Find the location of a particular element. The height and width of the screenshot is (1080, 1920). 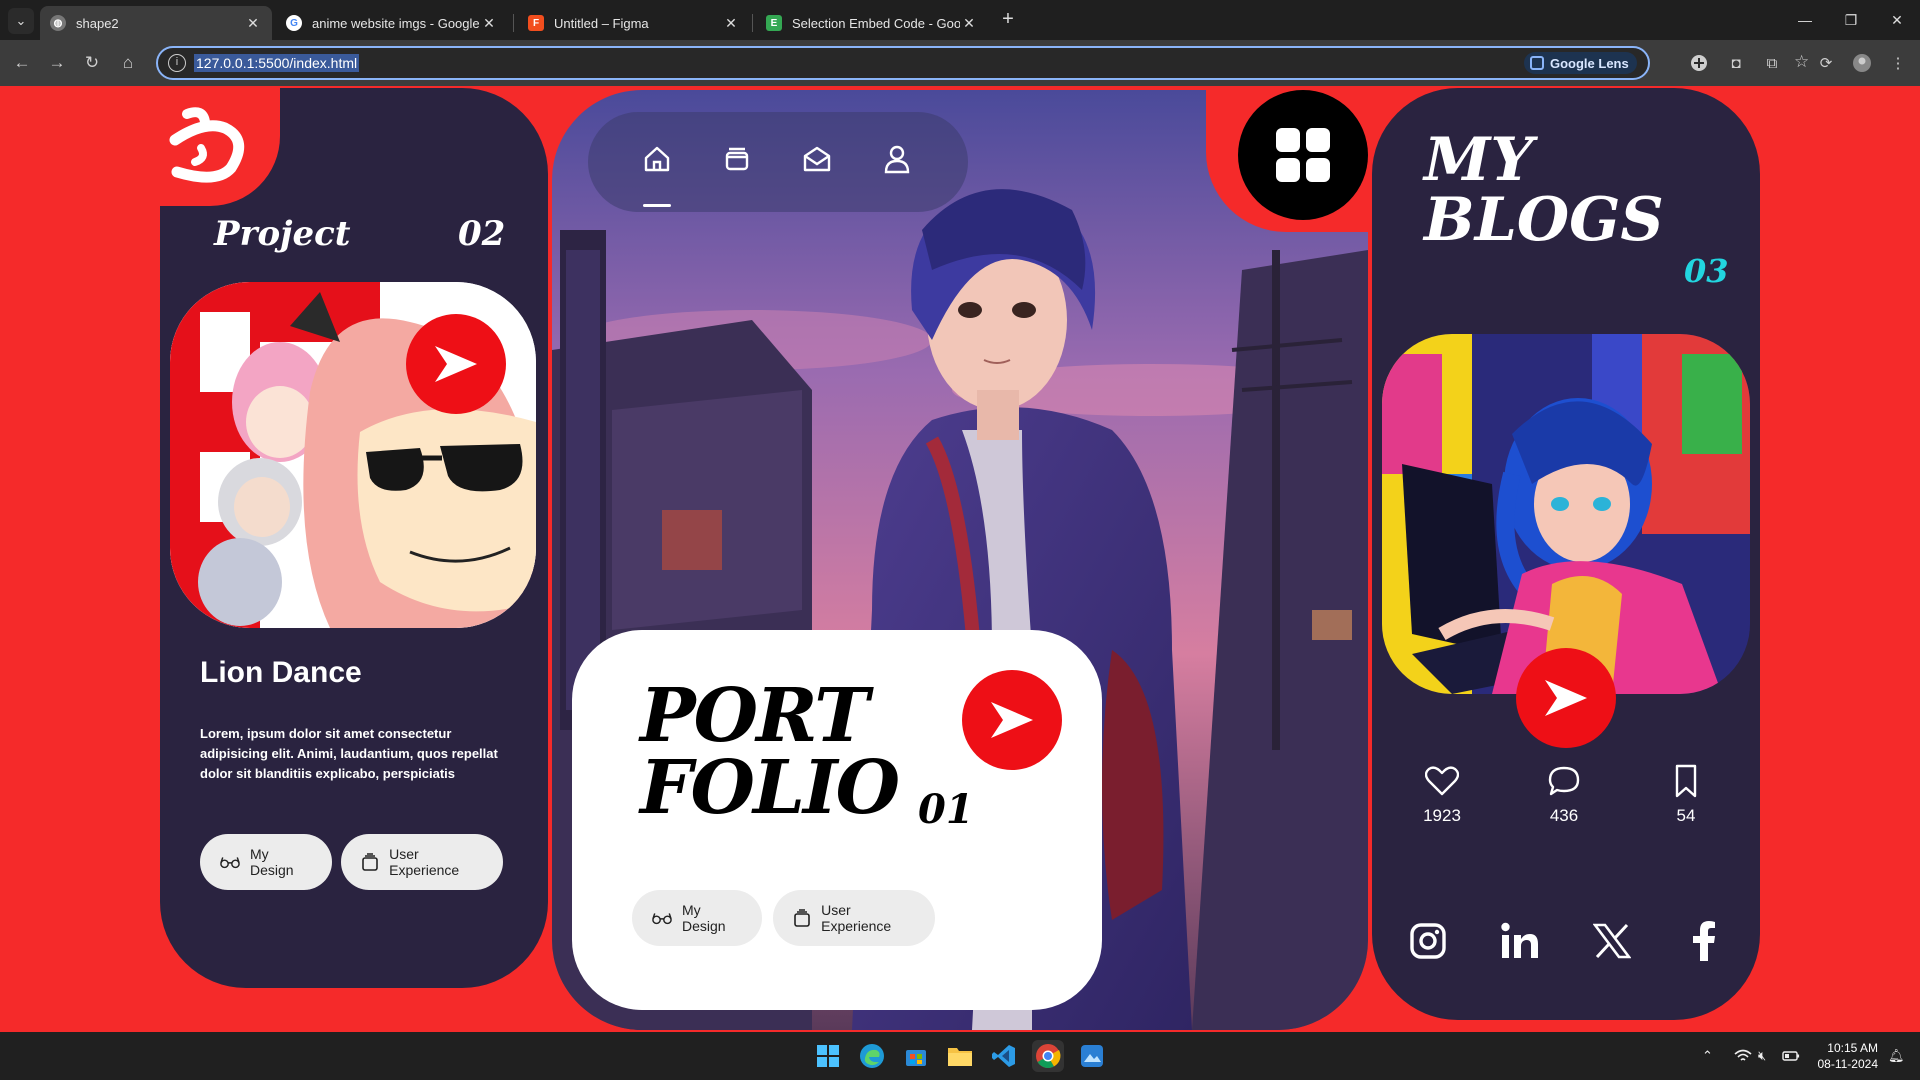

project-heading: Lion Dance is located at coordinates (281, 672).